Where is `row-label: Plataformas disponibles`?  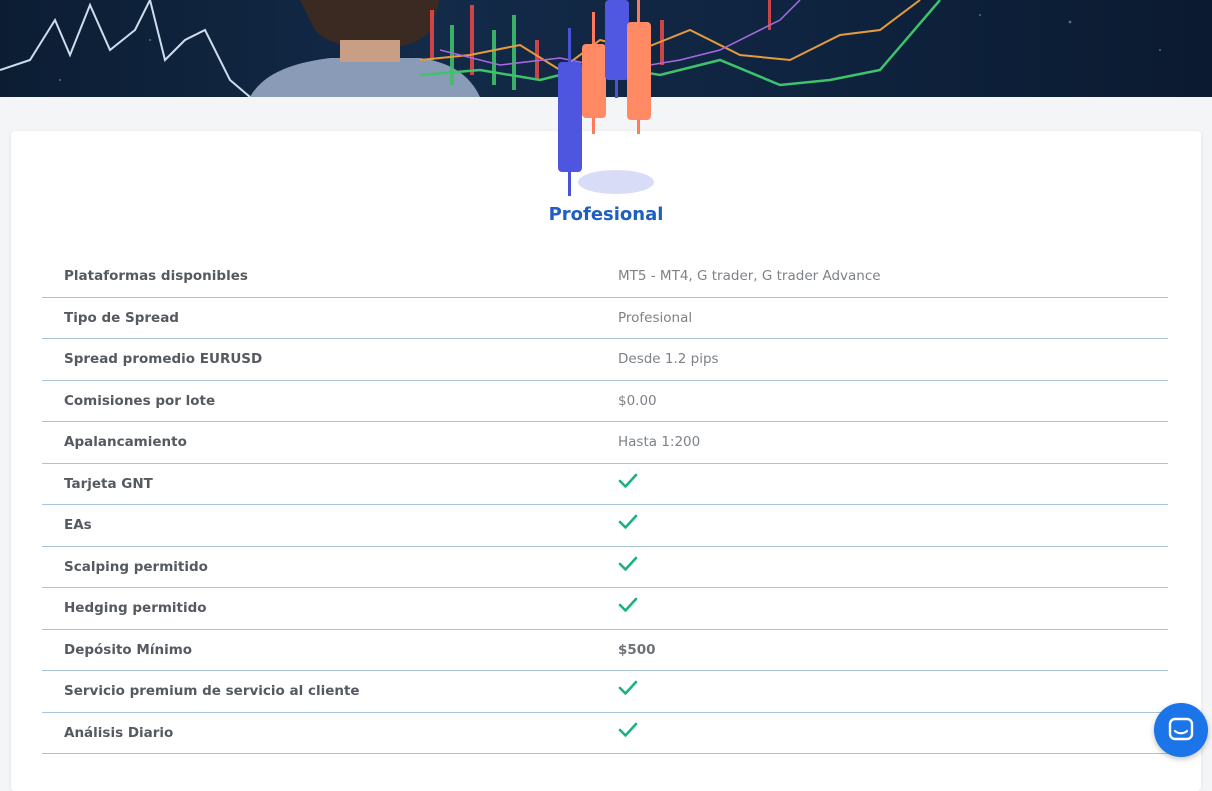 row-label: Plataformas disponibles is located at coordinates (156, 276).